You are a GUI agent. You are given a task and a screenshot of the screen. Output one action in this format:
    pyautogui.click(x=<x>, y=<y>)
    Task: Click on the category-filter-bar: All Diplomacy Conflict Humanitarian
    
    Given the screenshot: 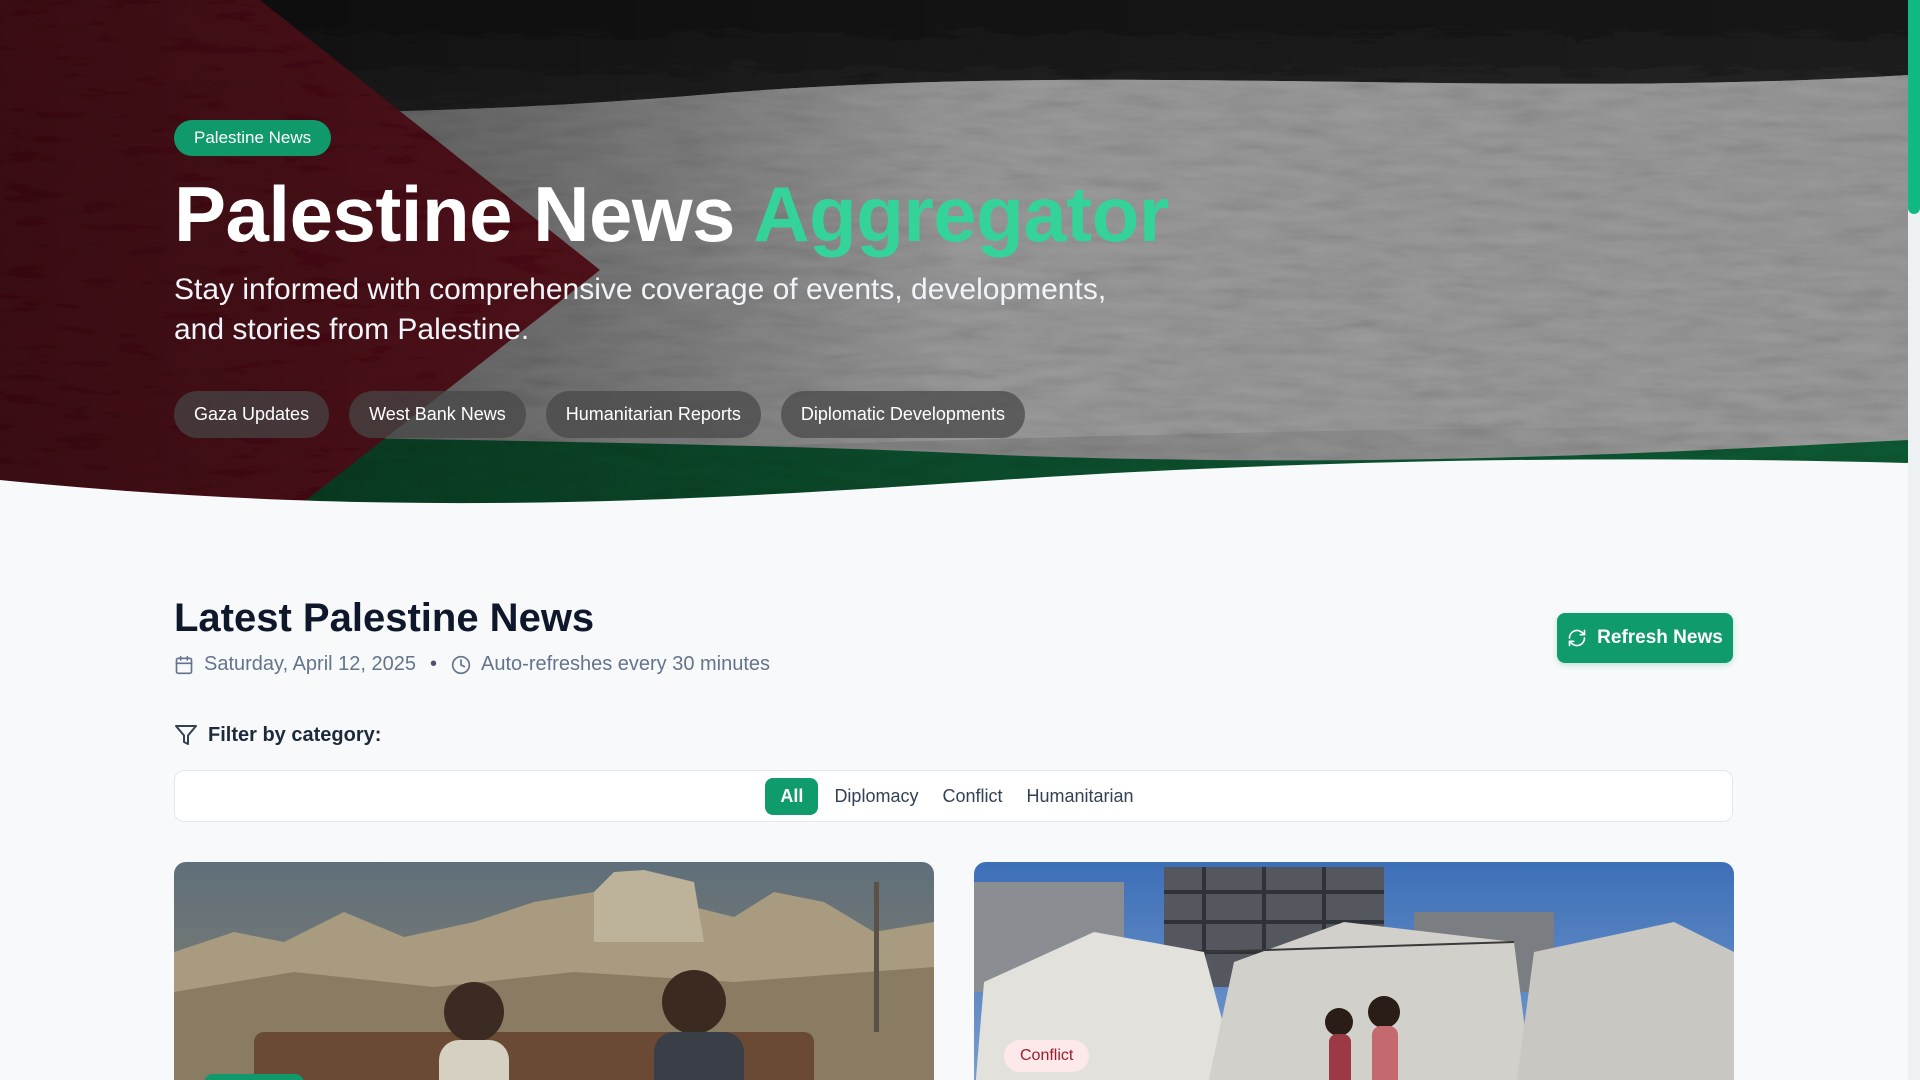 What is the action you would take?
    pyautogui.click(x=953, y=796)
    